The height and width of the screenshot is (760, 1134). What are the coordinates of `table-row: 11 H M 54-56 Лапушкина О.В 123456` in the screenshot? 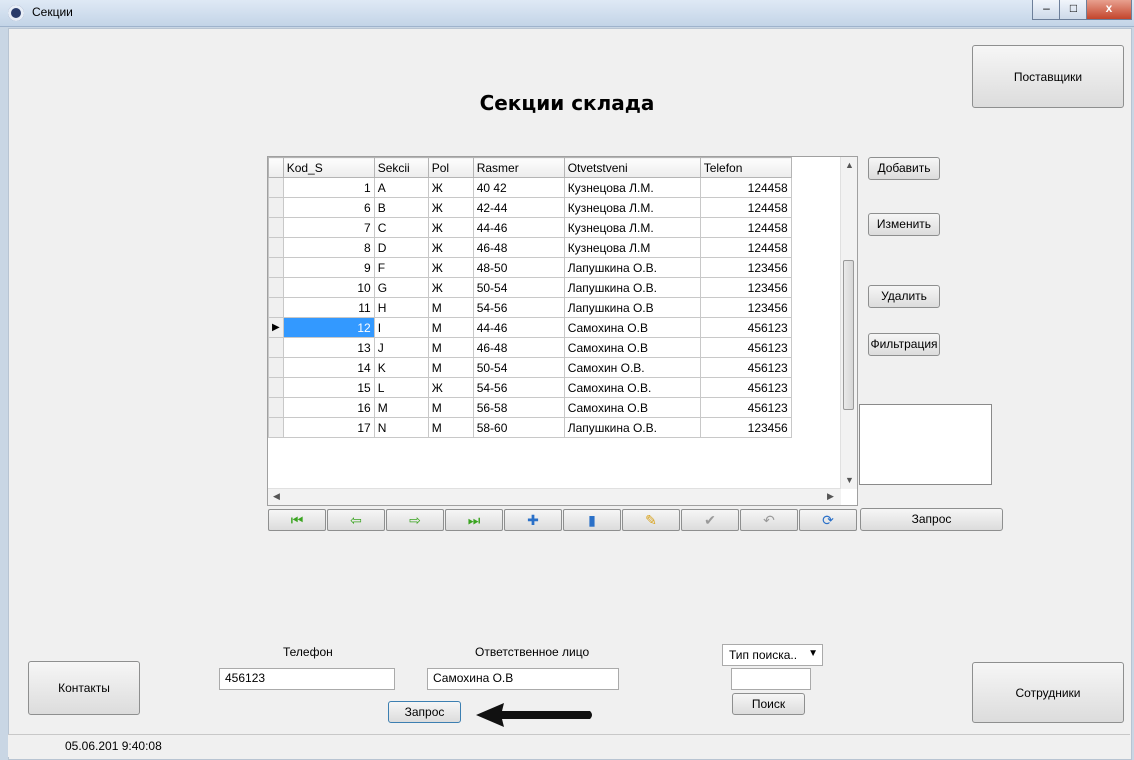 It's located at (530, 307).